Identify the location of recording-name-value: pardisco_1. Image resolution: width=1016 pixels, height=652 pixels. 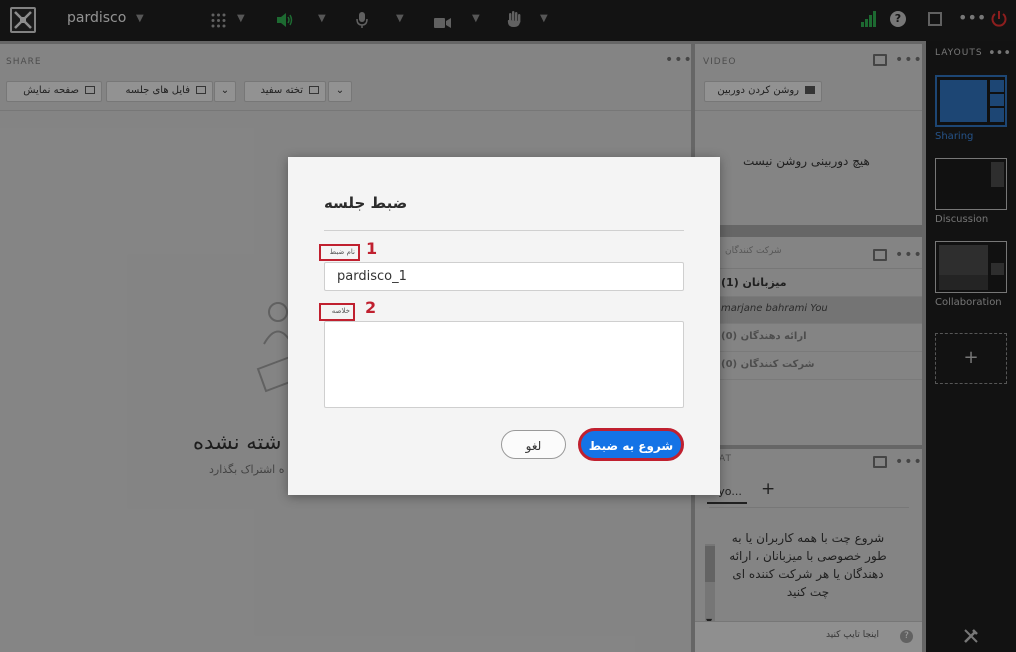
(372, 276).